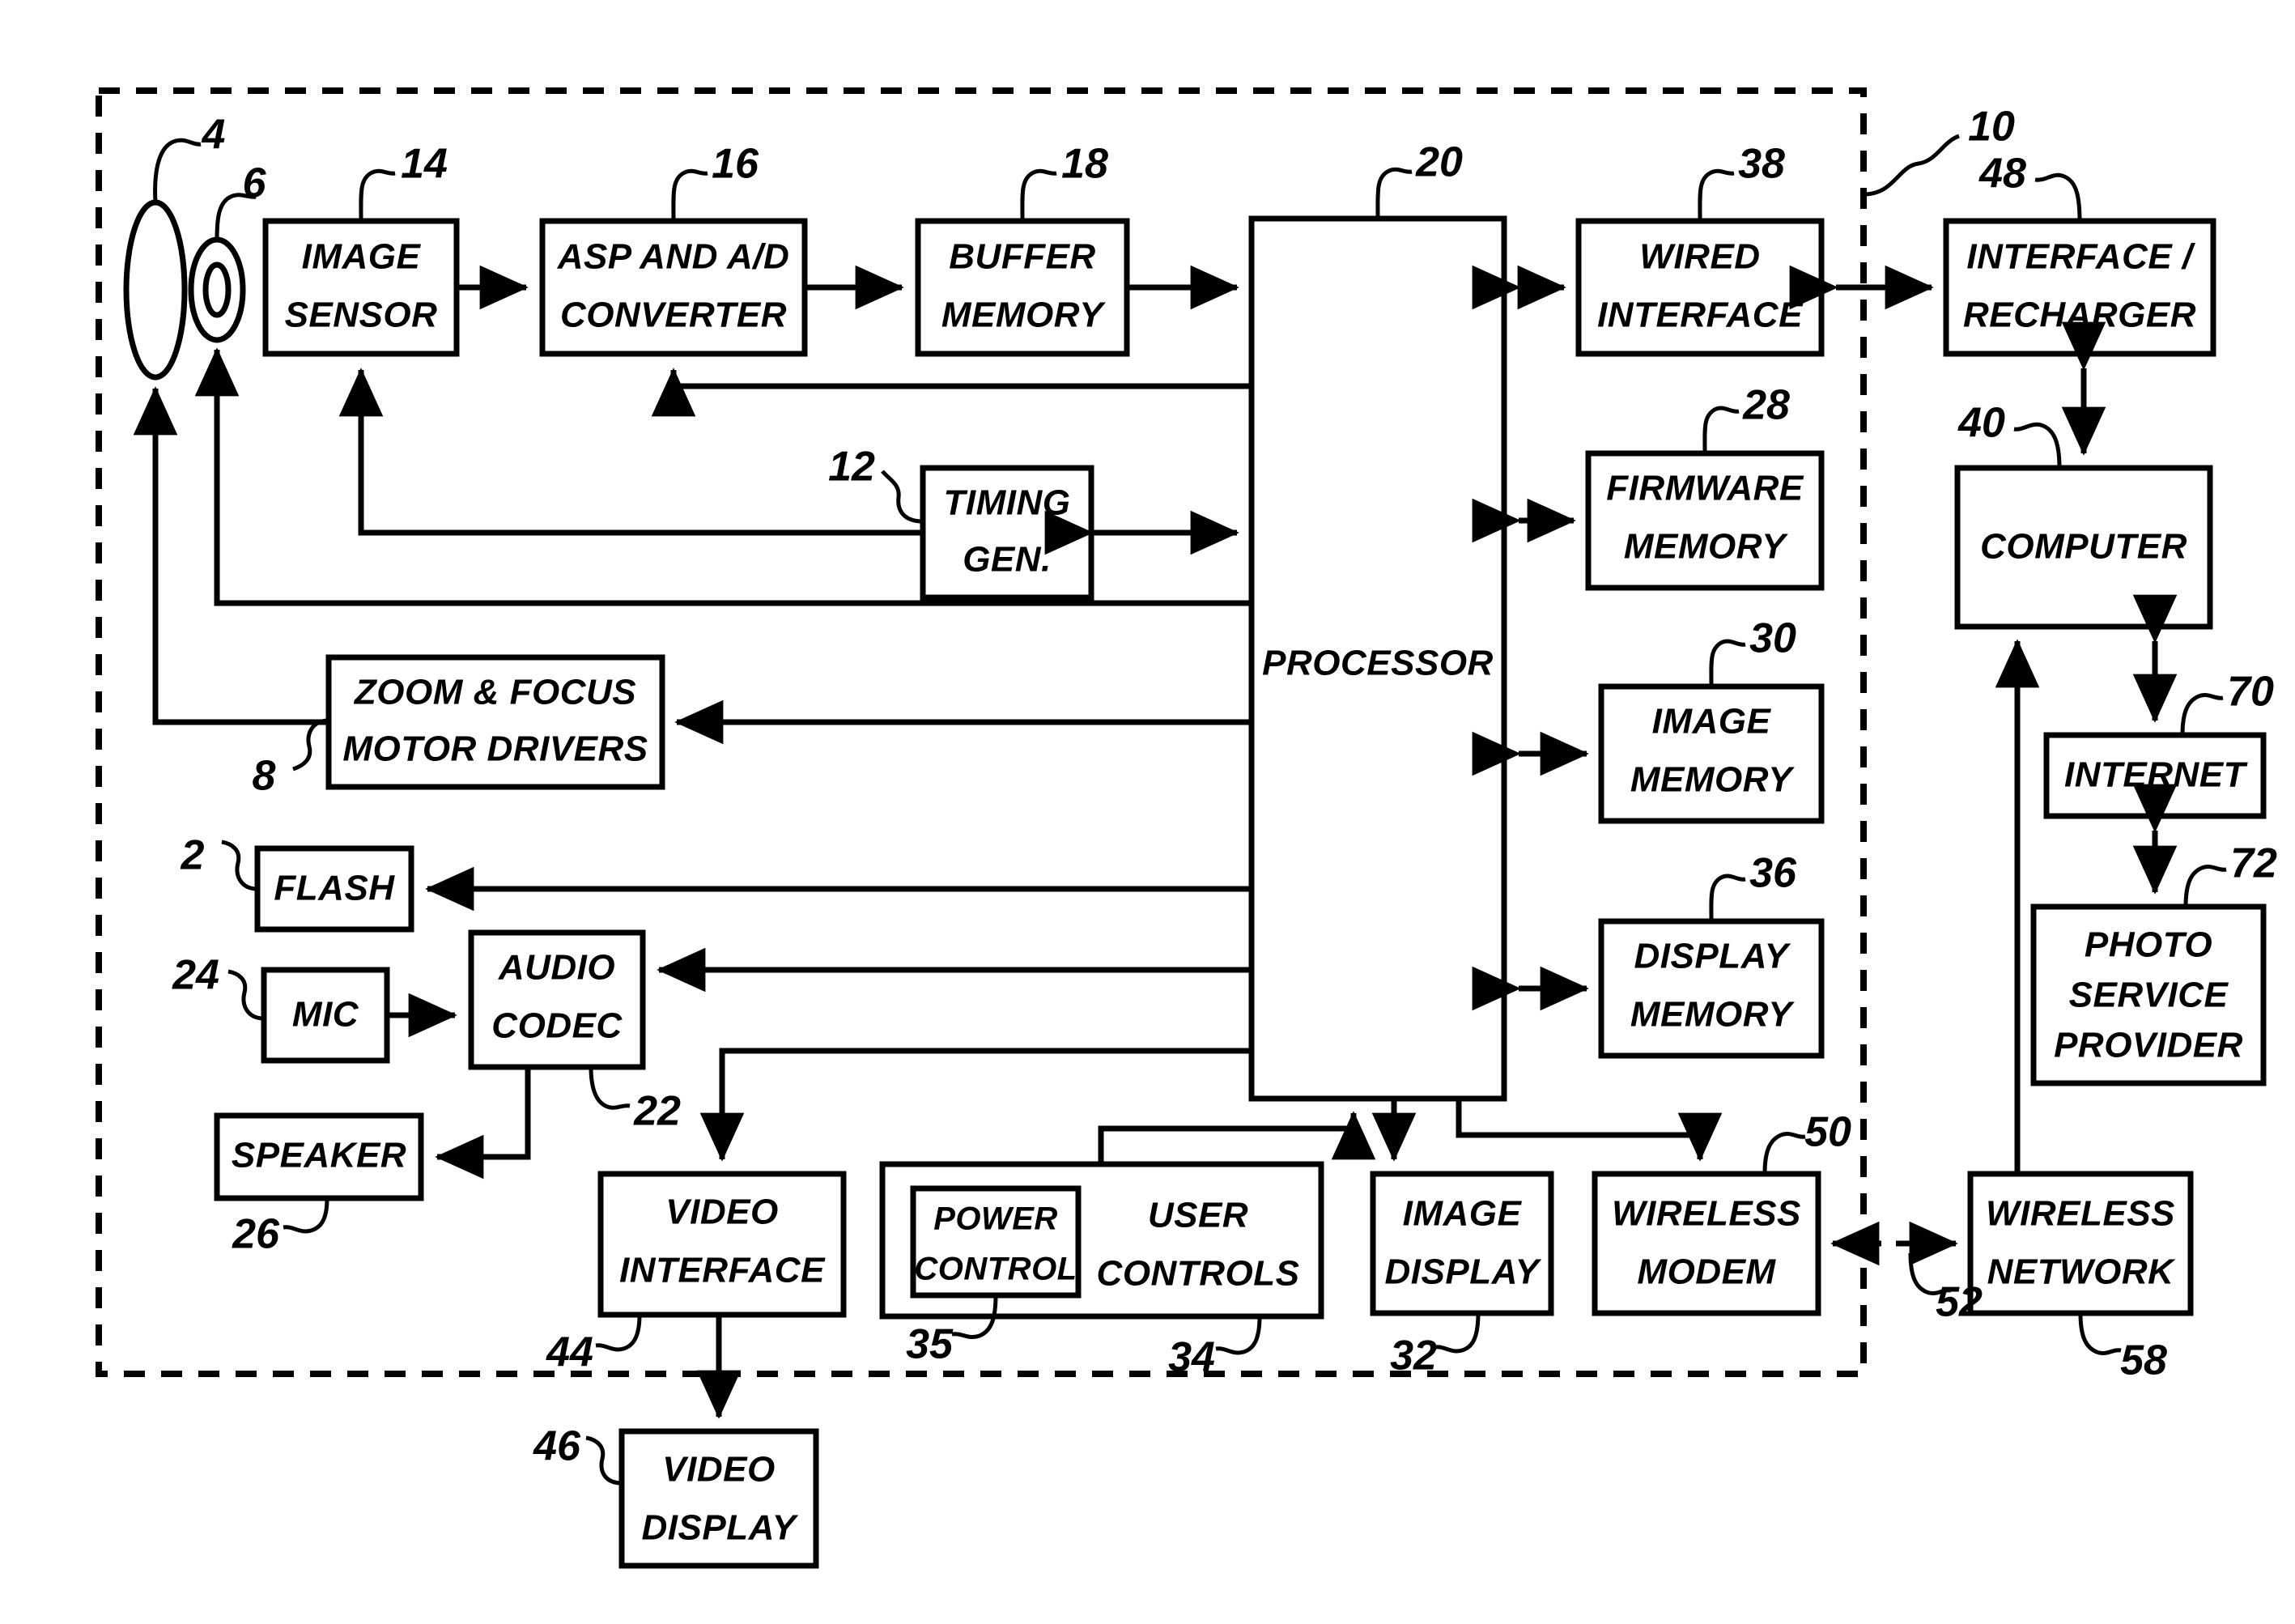 This screenshot has height=1624, width=2295. I want to click on wire-audio-codec-to-speaker, so click(483, 1123).